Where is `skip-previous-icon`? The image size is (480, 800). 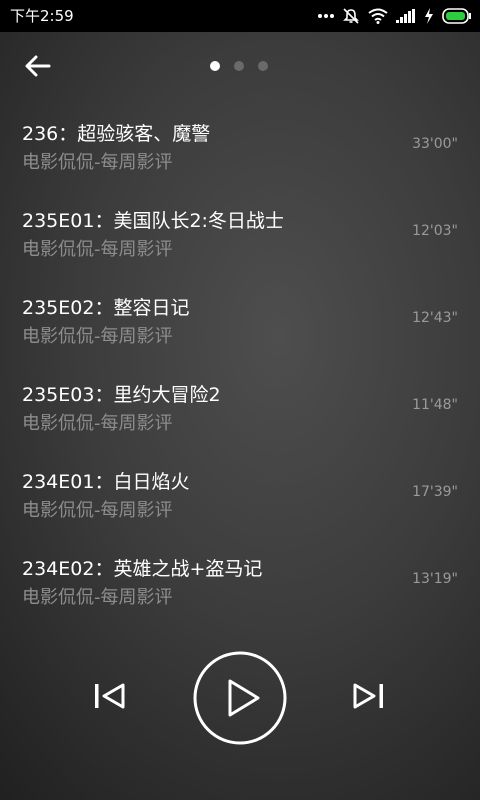
skip-previous-icon is located at coordinates (110, 698).